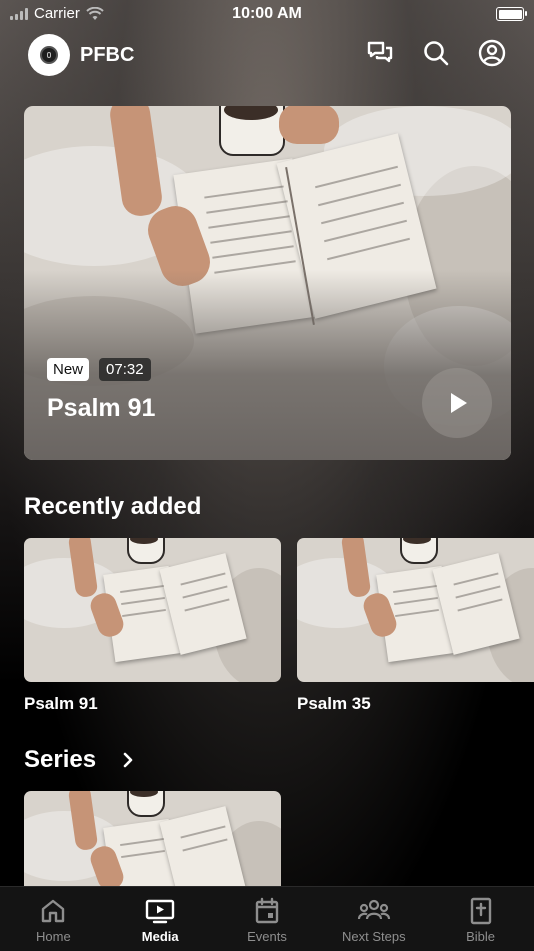  I want to click on bible-icon, so click(480, 911).